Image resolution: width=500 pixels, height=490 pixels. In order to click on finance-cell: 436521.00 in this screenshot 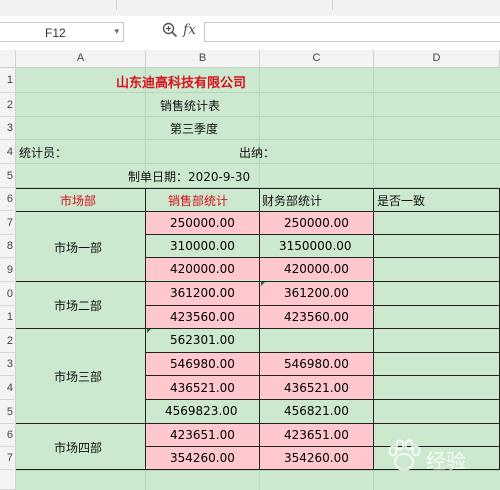, I will do `click(316, 388)`.